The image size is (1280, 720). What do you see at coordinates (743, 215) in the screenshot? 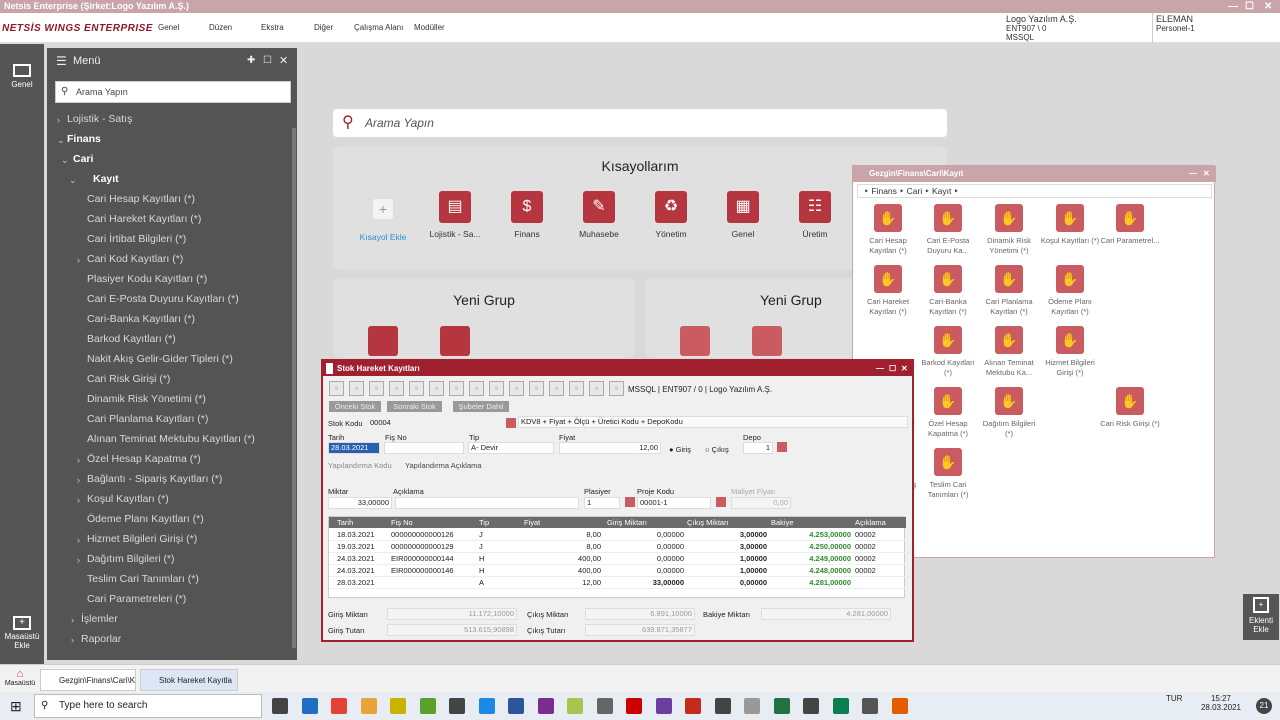
I see `shortcut-tile: ▦ Genel` at bounding box center [743, 215].